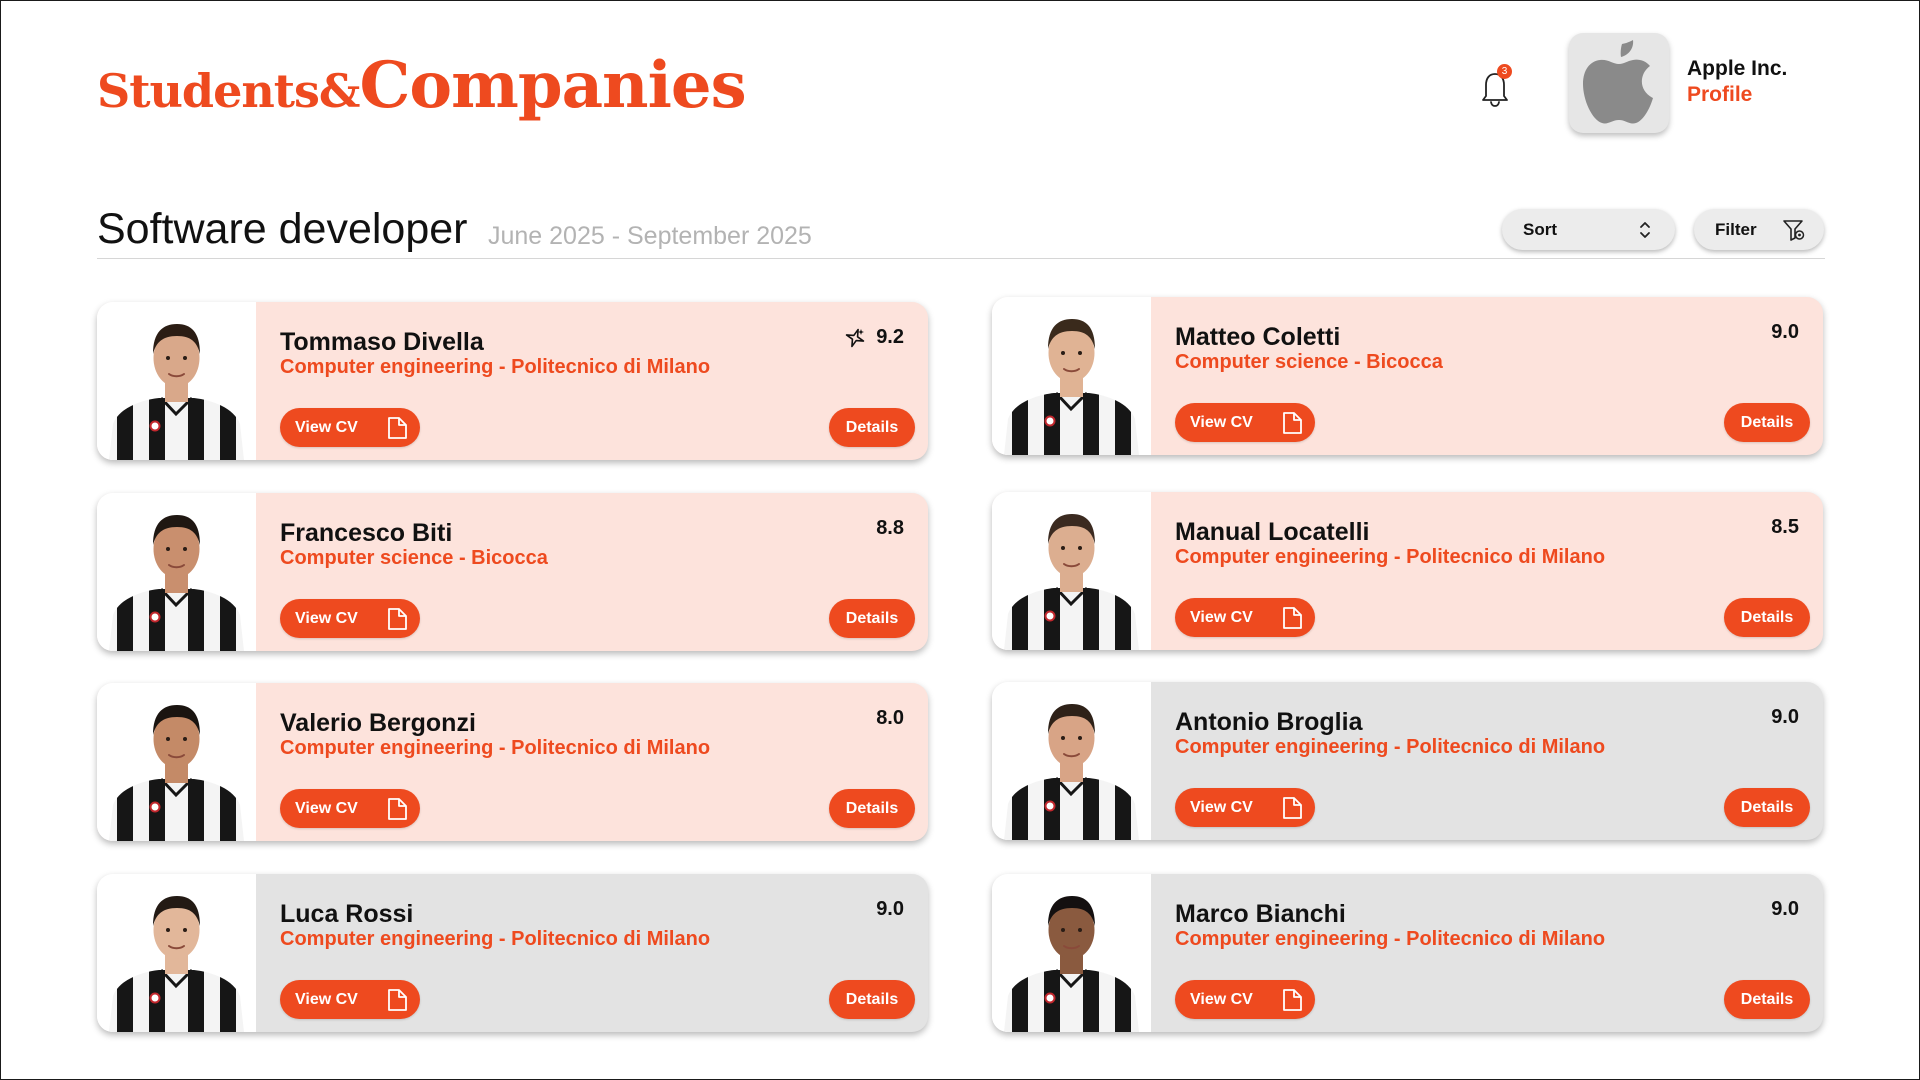 The width and height of the screenshot is (1920, 1080). Describe the element at coordinates (1272, 532) in the screenshot. I see `candidate-name: Manual Locatelli` at that location.